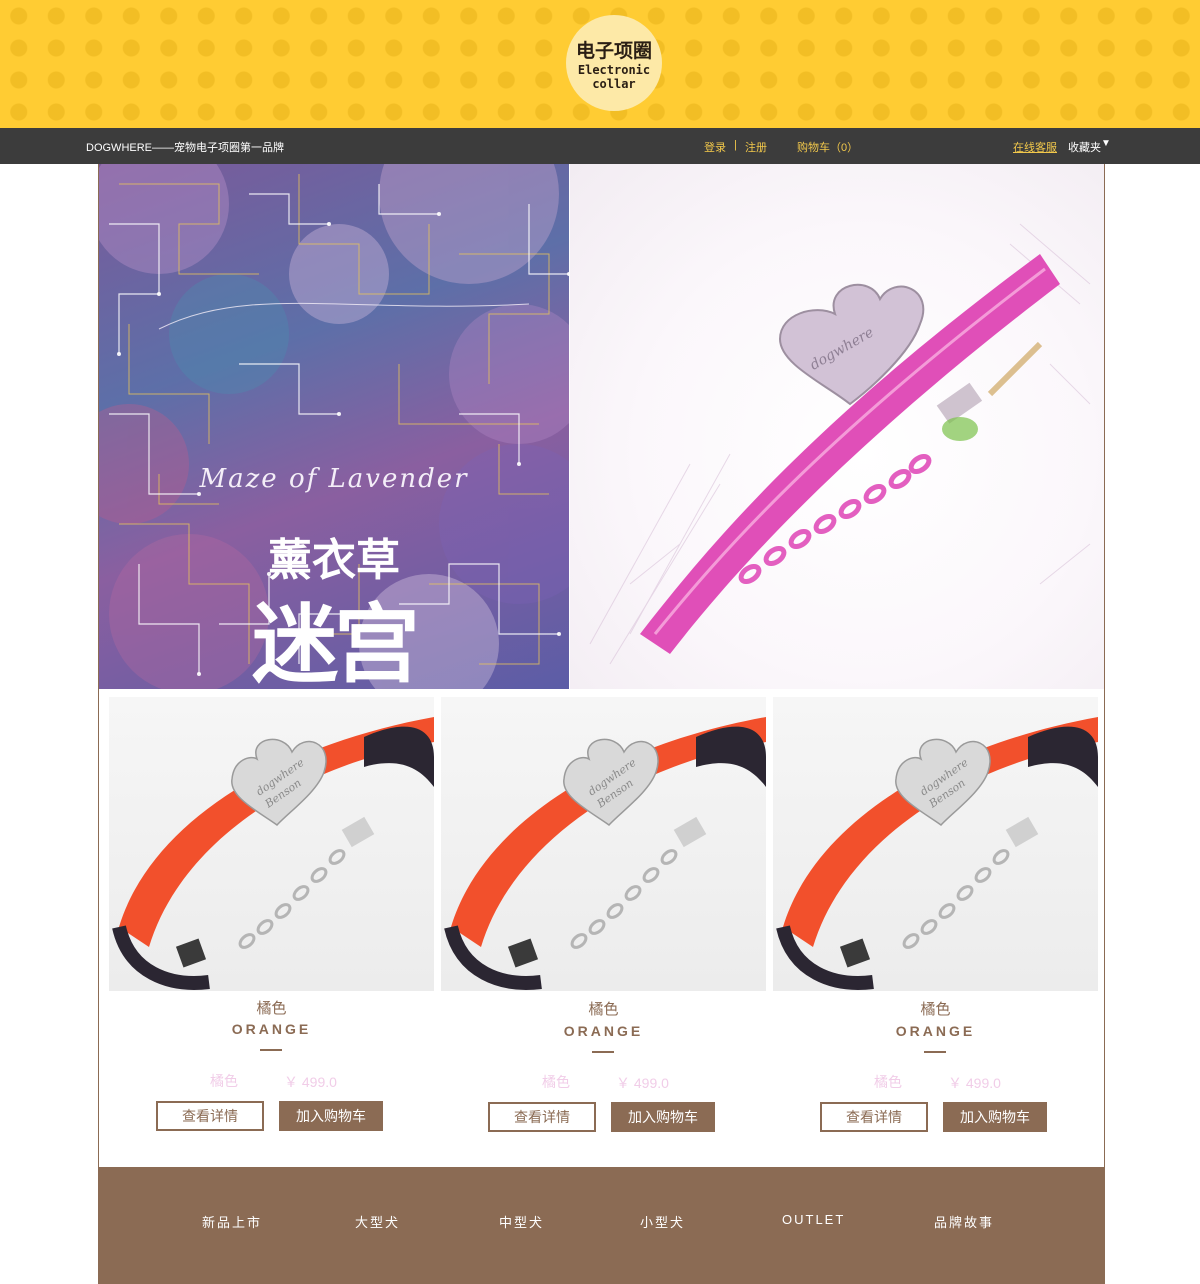 The height and width of the screenshot is (1284, 1200). What do you see at coordinates (1035, 147) in the screenshot?
I see `online-service-link: 在线客服` at bounding box center [1035, 147].